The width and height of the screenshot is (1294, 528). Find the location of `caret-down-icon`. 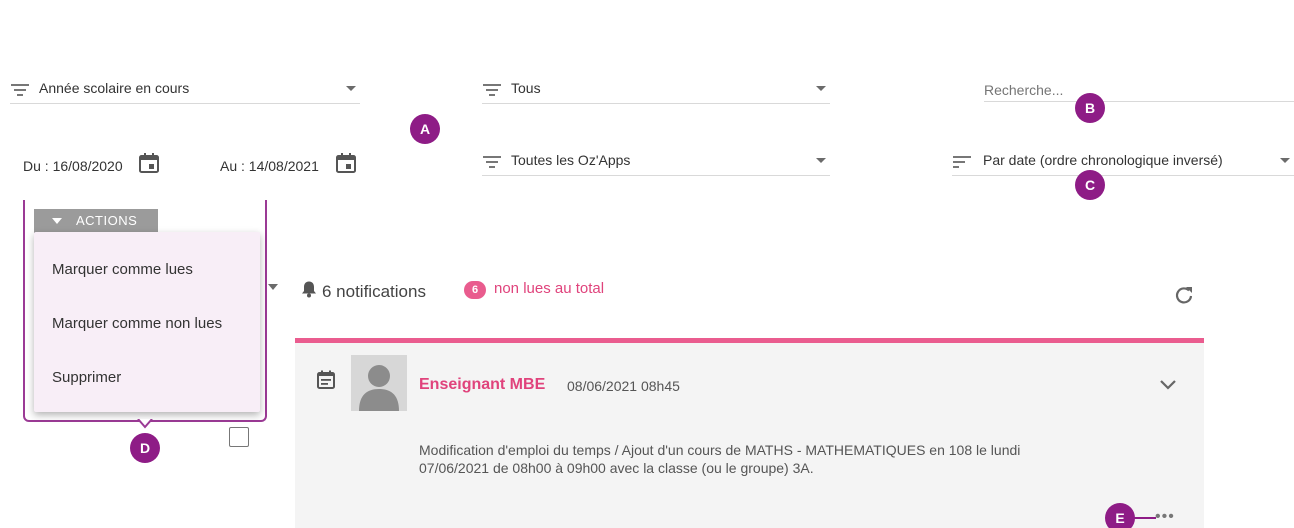

caret-down-icon is located at coordinates (57, 221).